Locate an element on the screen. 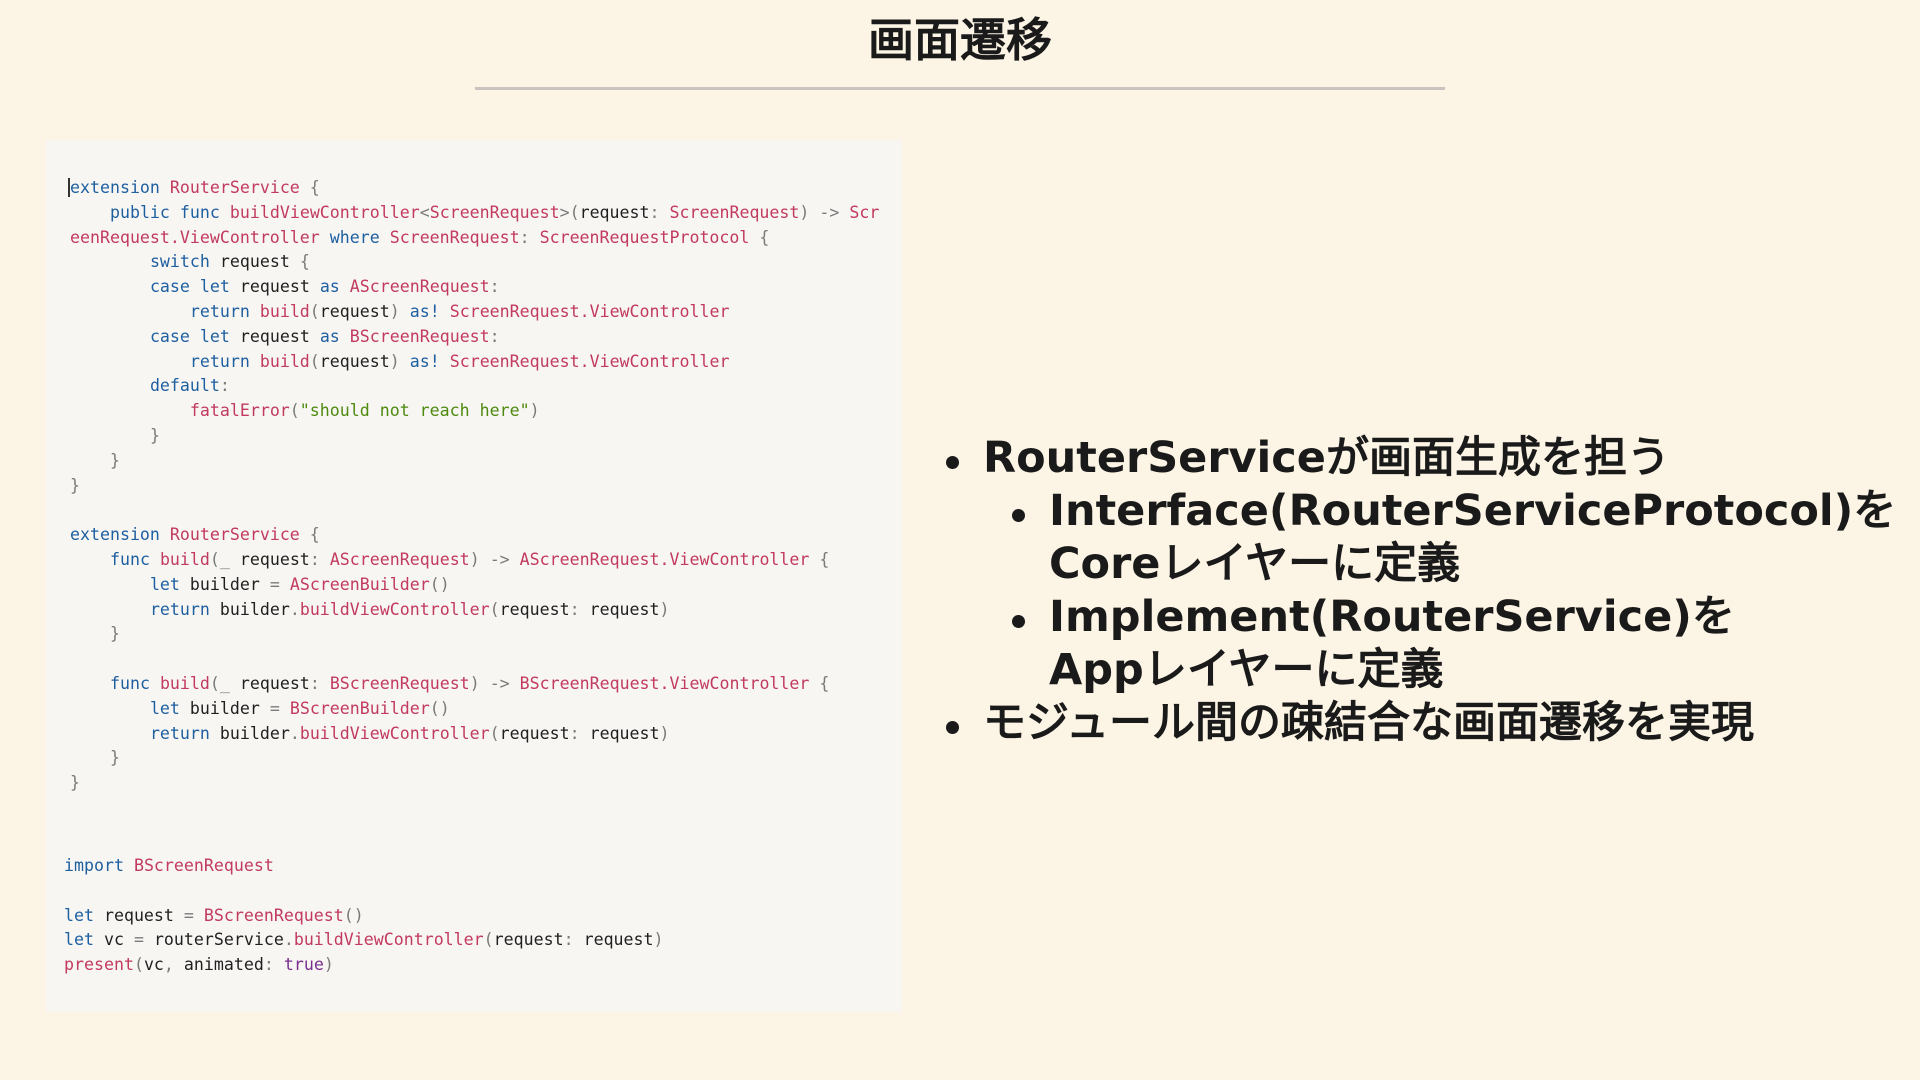 This screenshot has width=1920, height=1080. code-token: extension is located at coordinates (115, 535).